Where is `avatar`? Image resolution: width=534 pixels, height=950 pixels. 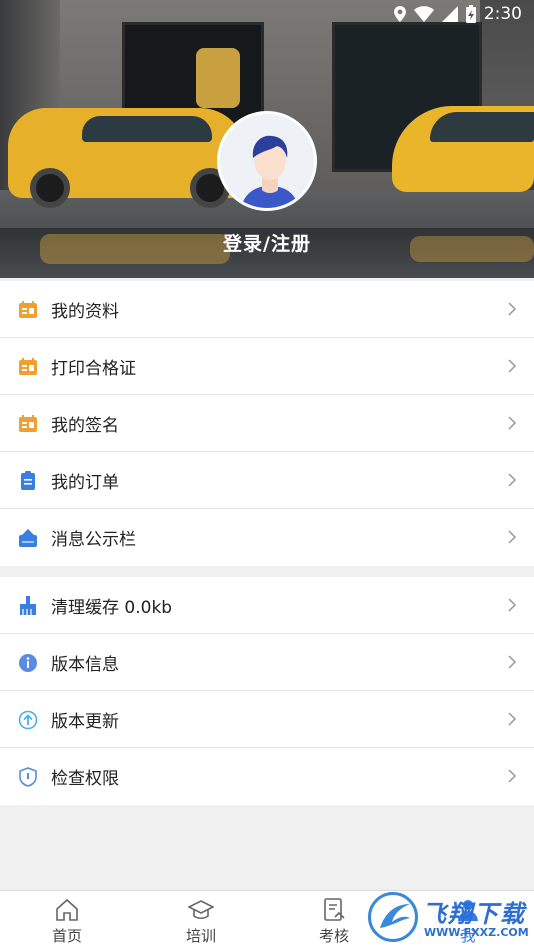
avatar is located at coordinates (267, 161).